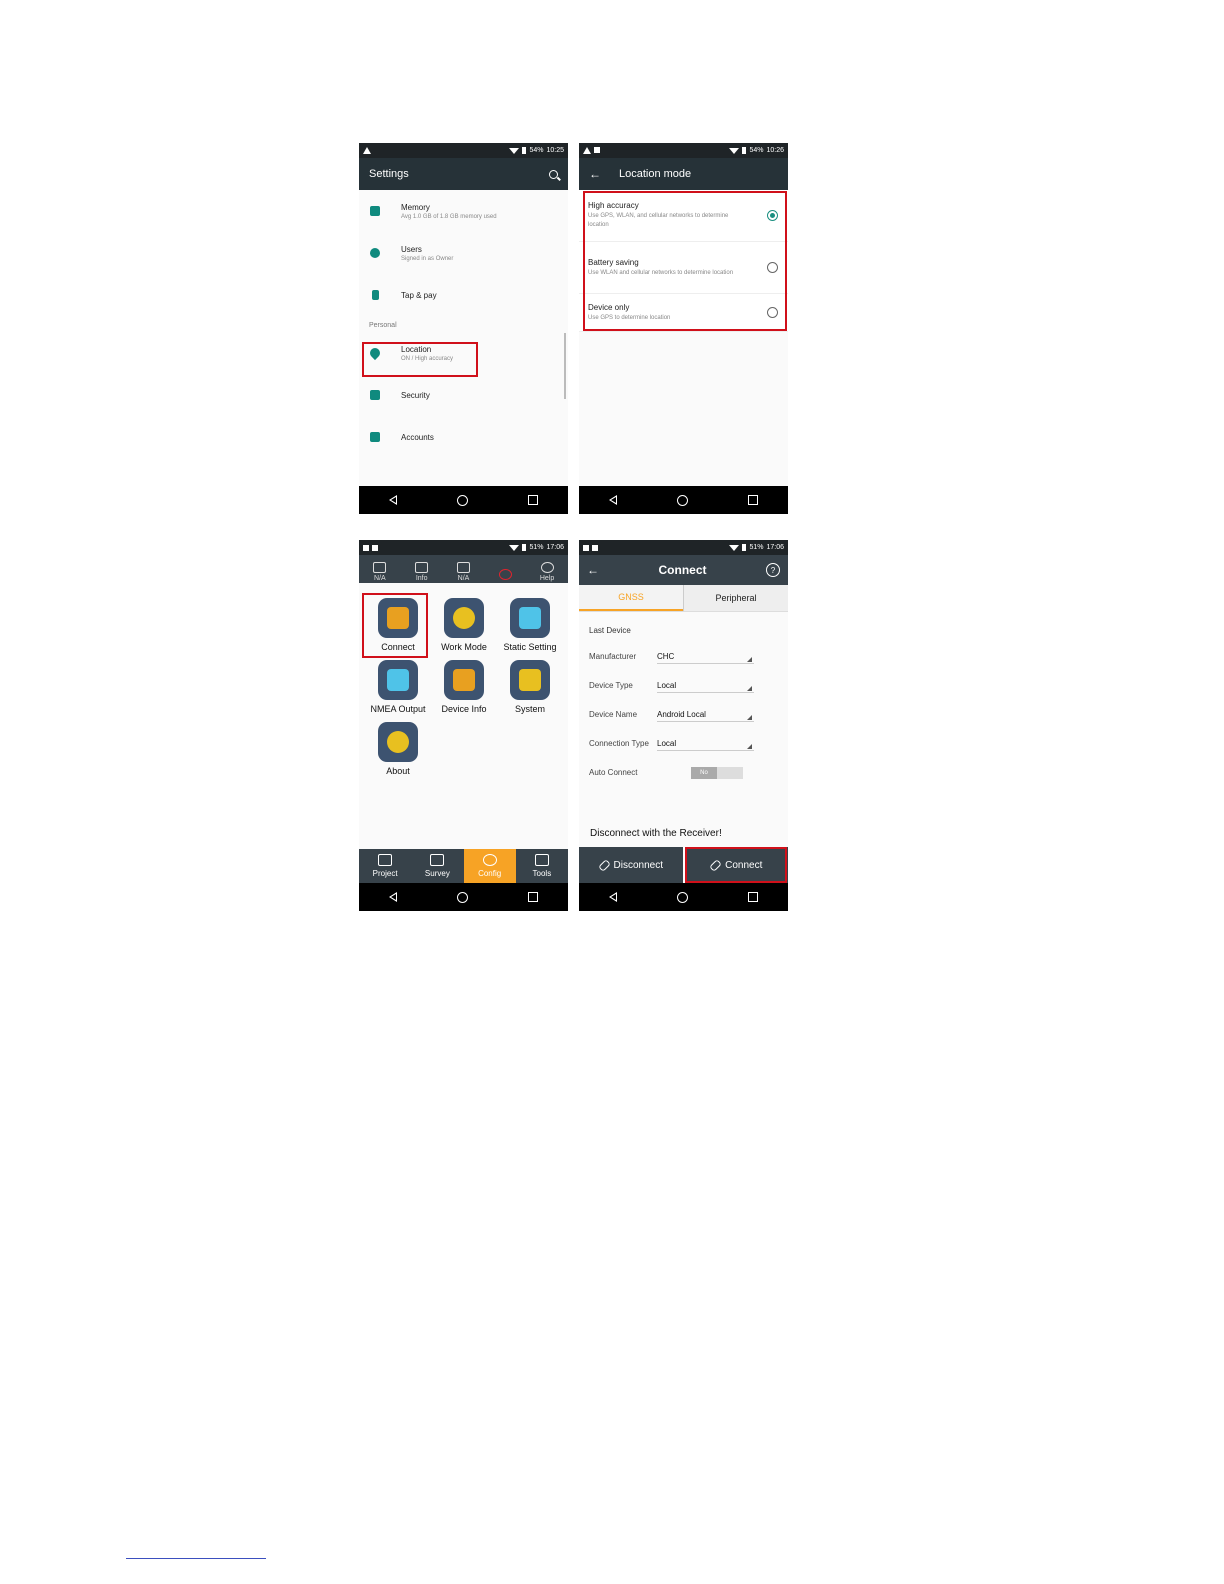 This screenshot has height=1584, width=1224. I want to click on settings-item-security: Security, so click(463, 395).